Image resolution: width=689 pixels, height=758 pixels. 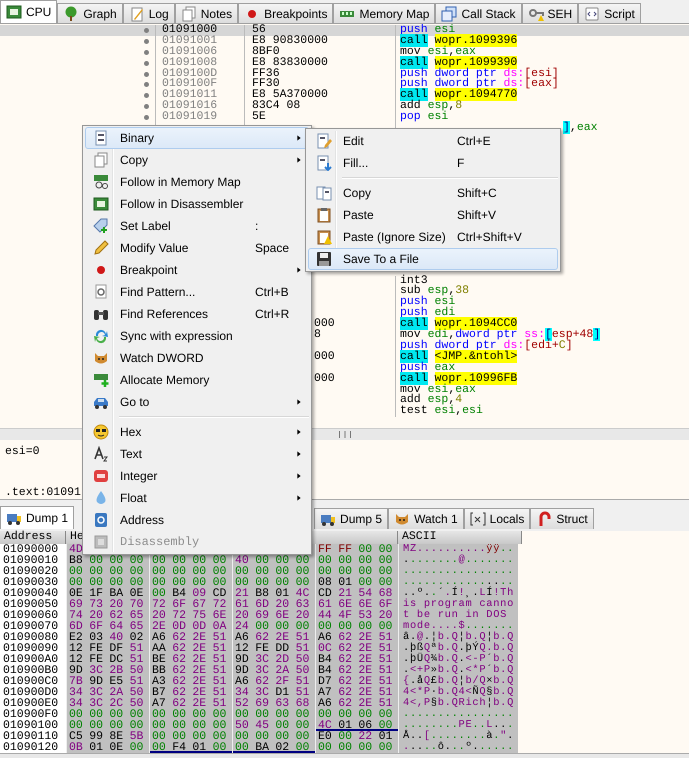 I want to click on menu-item: Follow in Memory Map, so click(x=197, y=182).